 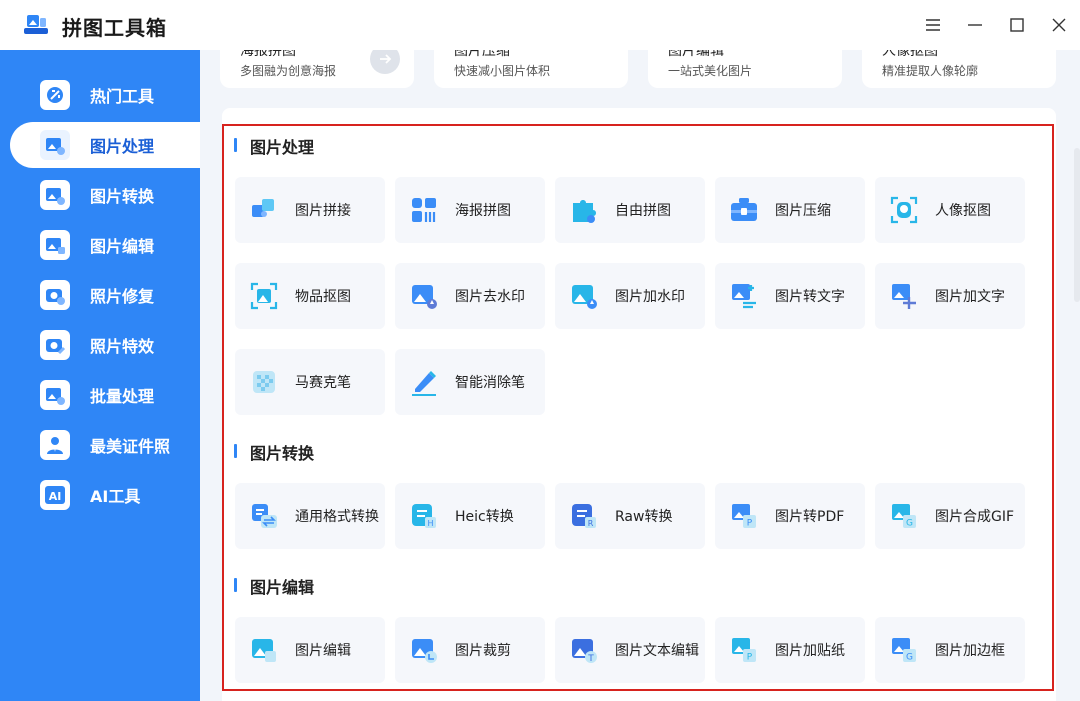 What do you see at coordinates (115, 496) in the screenshot?
I see `sidebar-item-label: AI工具` at bounding box center [115, 496].